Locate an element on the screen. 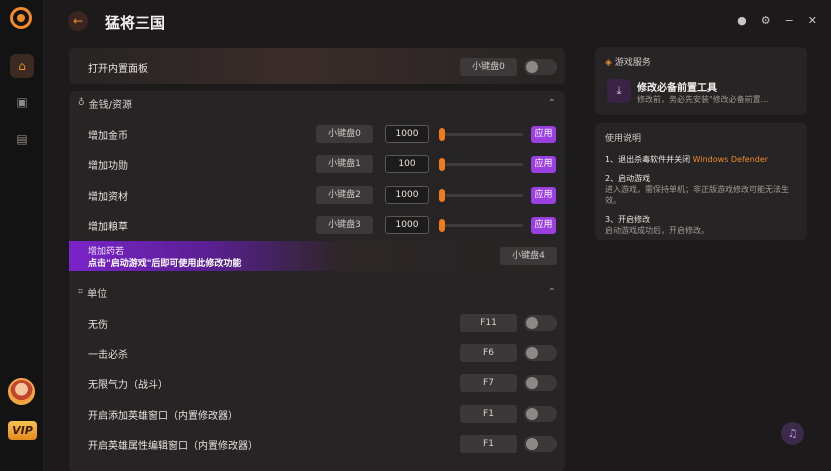  money-row: 增加资材 小键盘2 1000 应用 is located at coordinates (317, 195).